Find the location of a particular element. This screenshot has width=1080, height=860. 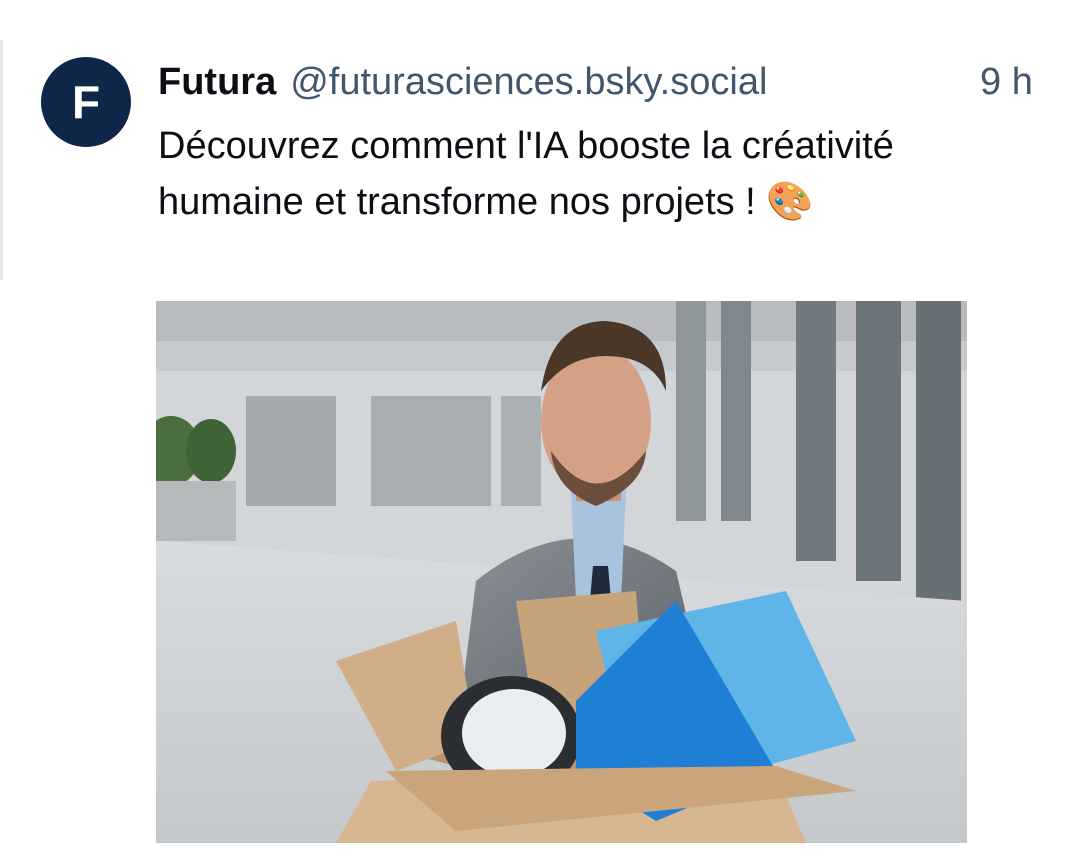

author-handle: @futurasciences.bsky.social is located at coordinates (528, 82).